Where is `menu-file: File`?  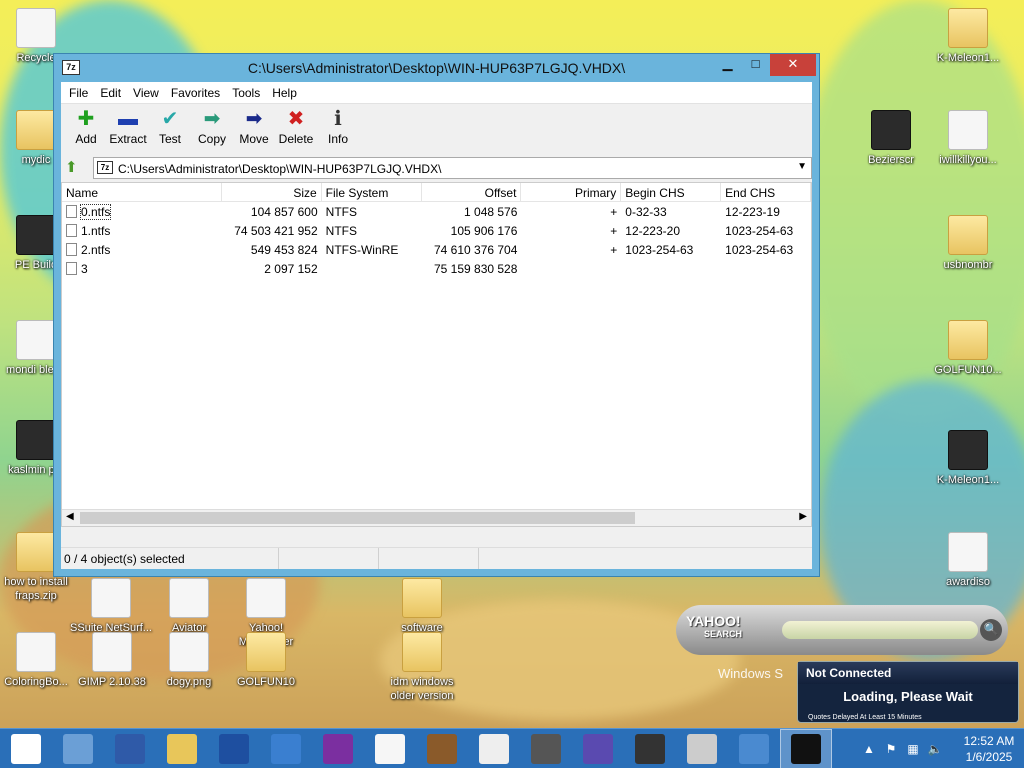 menu-file: File is located at coordinates (78, 92).